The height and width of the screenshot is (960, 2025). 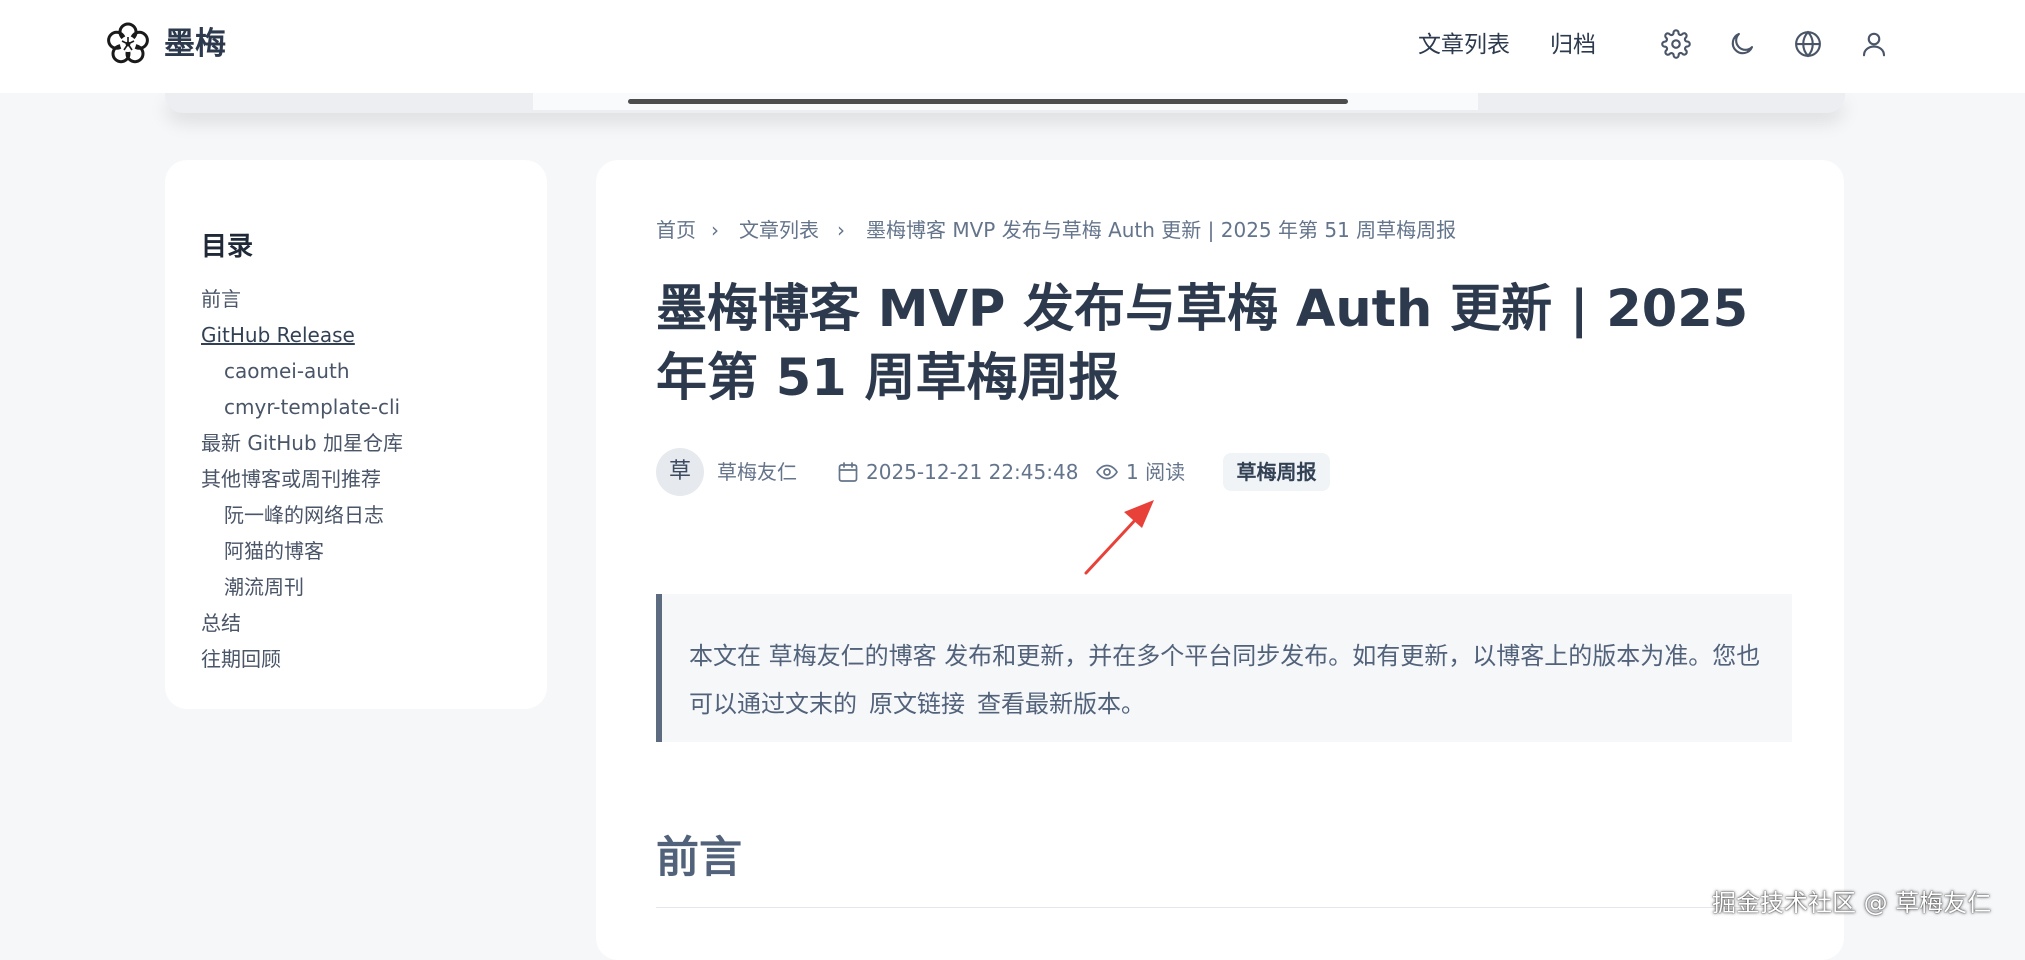 What do you see at coordinates (302, 443) in the screenshot?
I see `toc-item-starred-repos: 最新 GitHub 加星仓库` at bounding box center [302, 443].